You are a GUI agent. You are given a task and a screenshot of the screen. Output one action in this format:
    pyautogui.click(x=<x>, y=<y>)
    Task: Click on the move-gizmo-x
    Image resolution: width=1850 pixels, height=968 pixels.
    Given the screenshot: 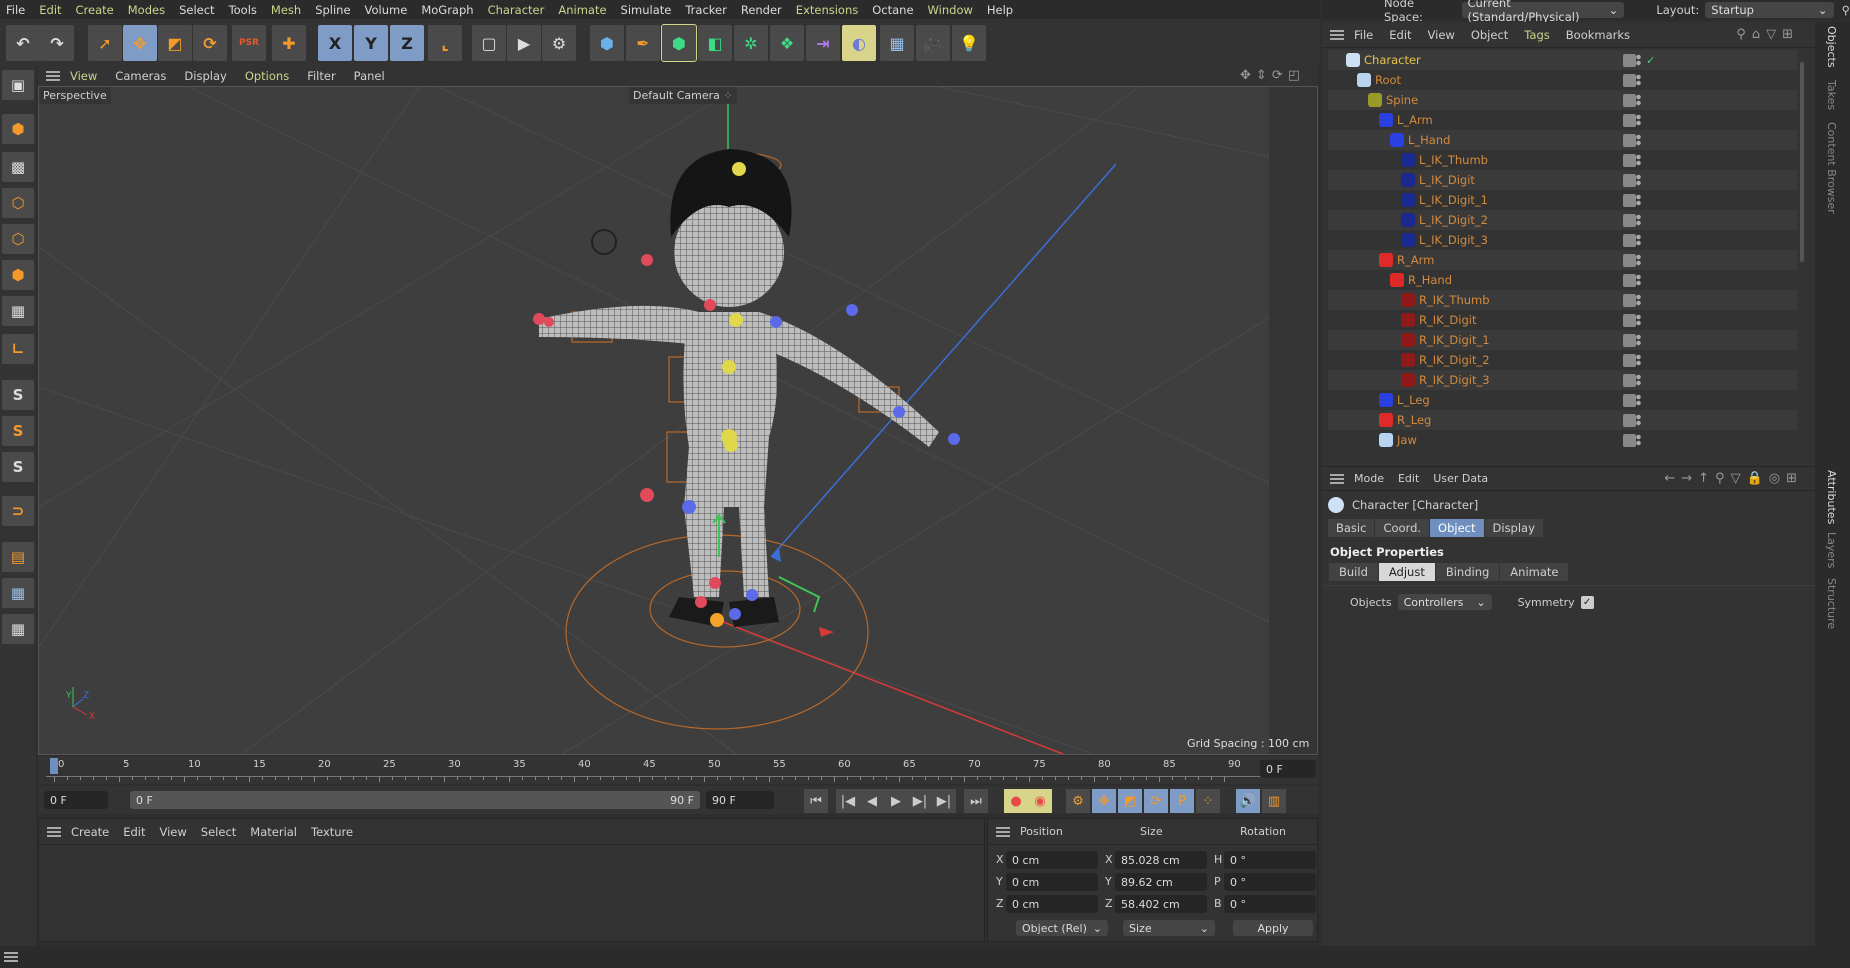 What is the action you would take?
    pyautogui.click(x=826, y=632)
    